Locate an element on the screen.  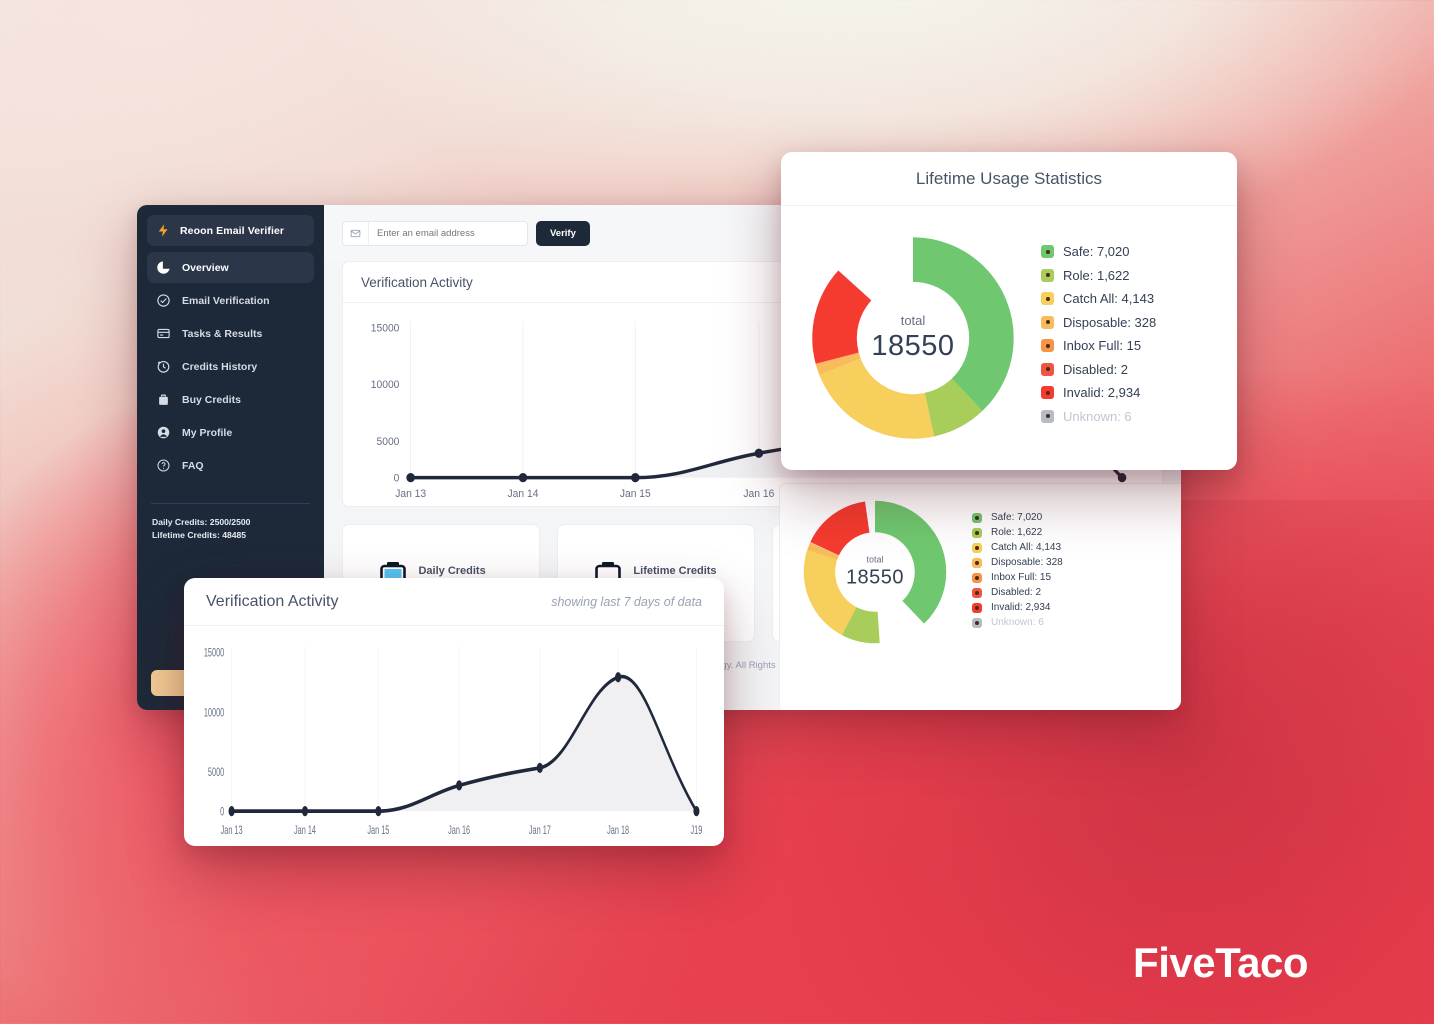
svg-text: Jan 17 is located at coordinates (540, 830).